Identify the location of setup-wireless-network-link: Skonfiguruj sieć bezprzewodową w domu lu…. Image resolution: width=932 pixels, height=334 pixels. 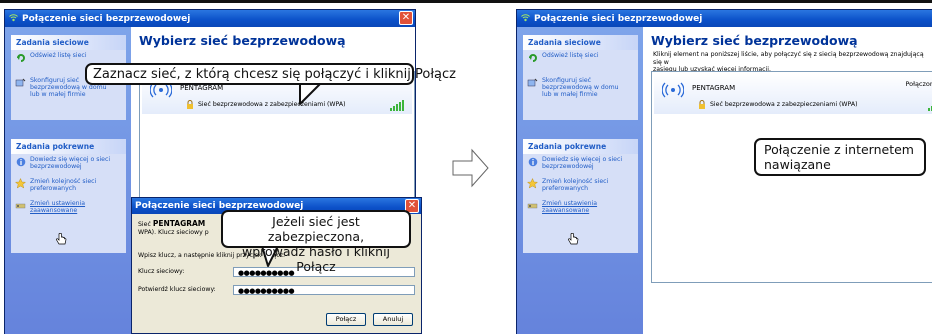
(580, 87).